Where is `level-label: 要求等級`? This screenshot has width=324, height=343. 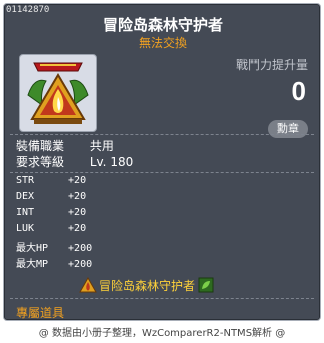
level-label: 要求等級 is located at coordinates (40, 162).